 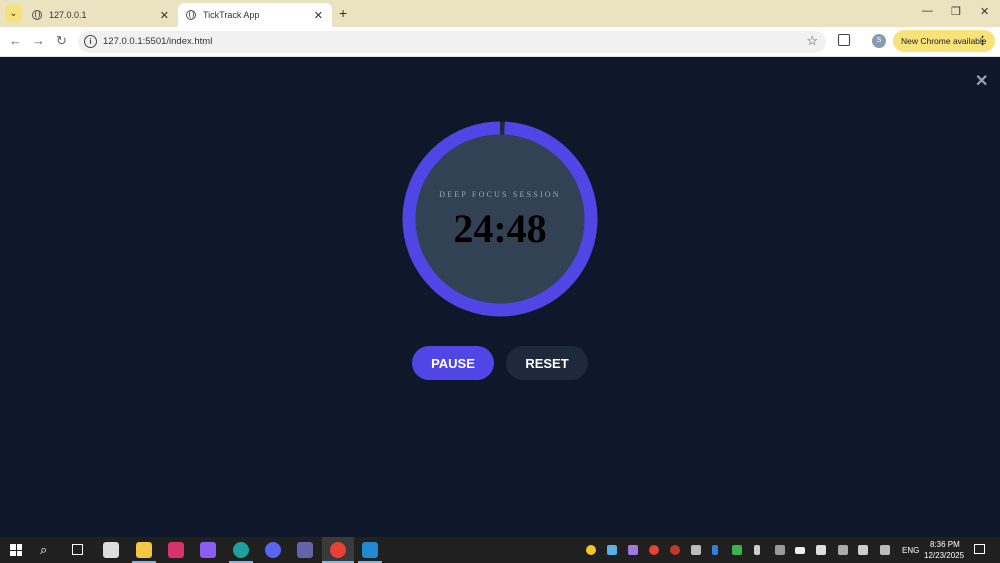 What do you see at coordinates (43, 550) in the screenshot?
I see `search-icon: ⌕` at bounding box center [43, 550].